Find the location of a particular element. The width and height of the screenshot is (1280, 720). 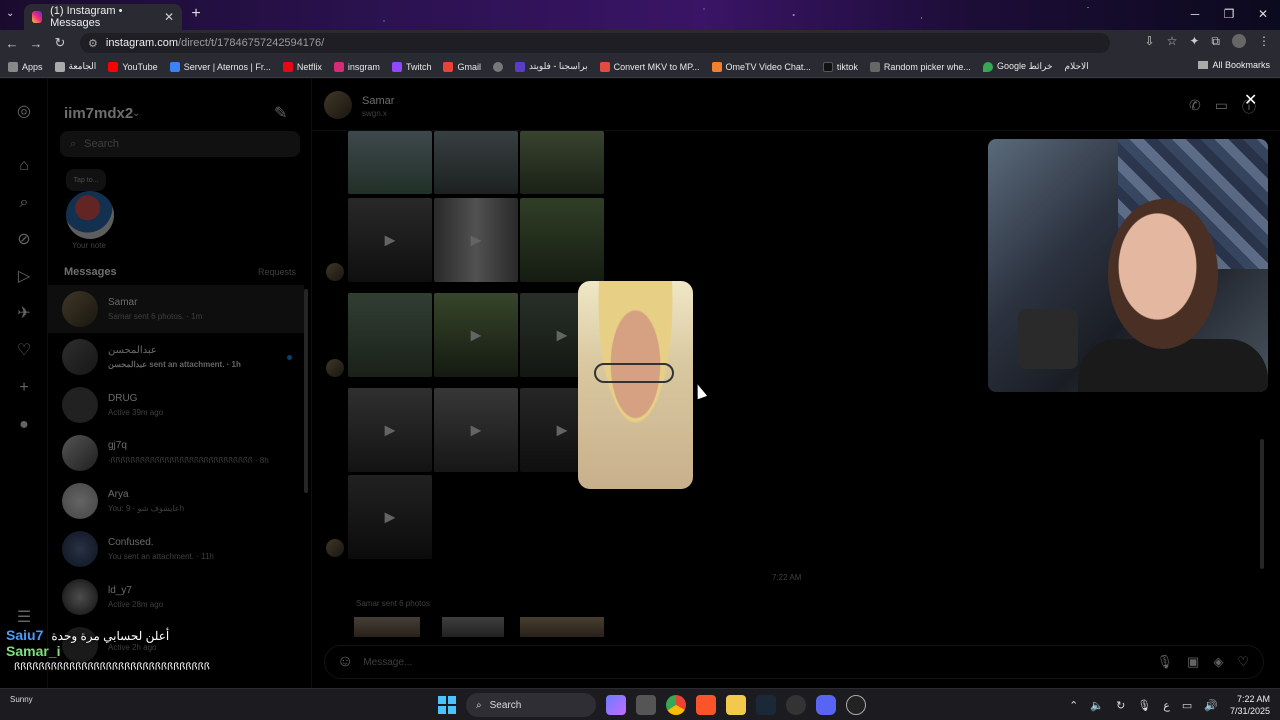

reload-icon: ↻ is located at coordinates (60, 43).